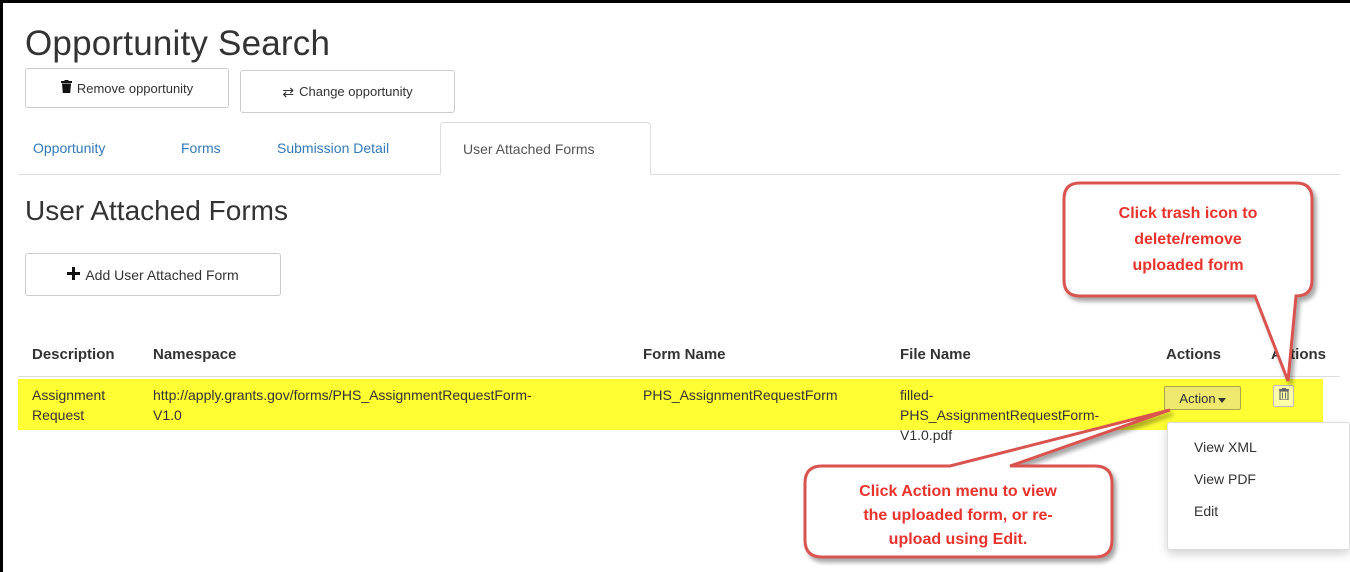 Image resolution: width=1350 pixels, height=572 pixels. Describe the element at coordinates (935, 354) in the screenshot. I see `column-header-file-name: File Name` at that location.